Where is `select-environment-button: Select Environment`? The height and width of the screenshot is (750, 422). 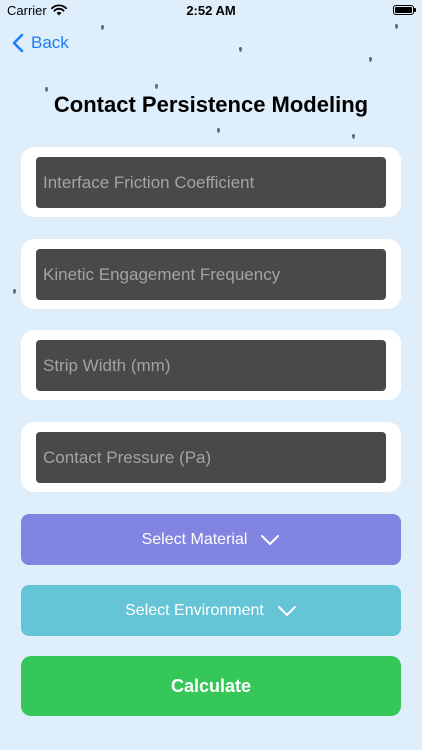 select-environment-button: Select Environment is located at coordinates (211, 610).